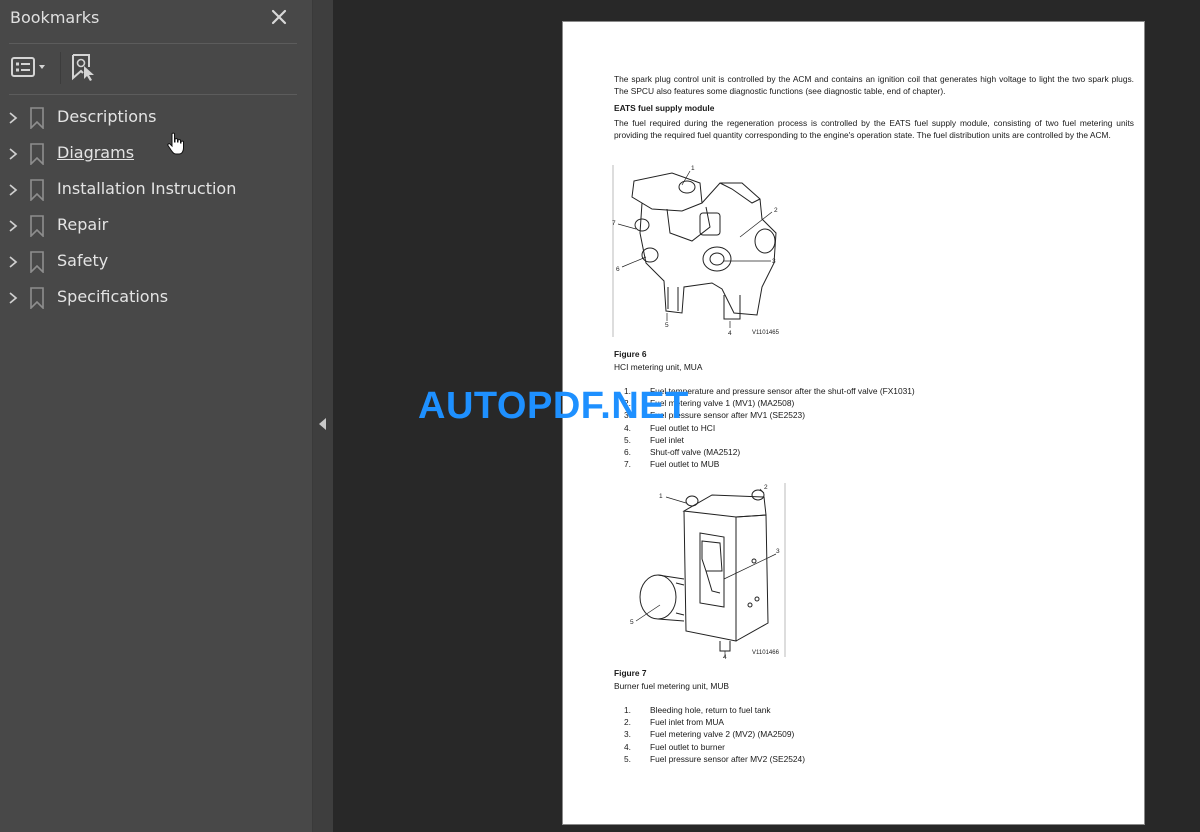 This screenshot has height=832, width=1200. I want to click on section-heading: EATS fuel supply module, so click(664, 108).